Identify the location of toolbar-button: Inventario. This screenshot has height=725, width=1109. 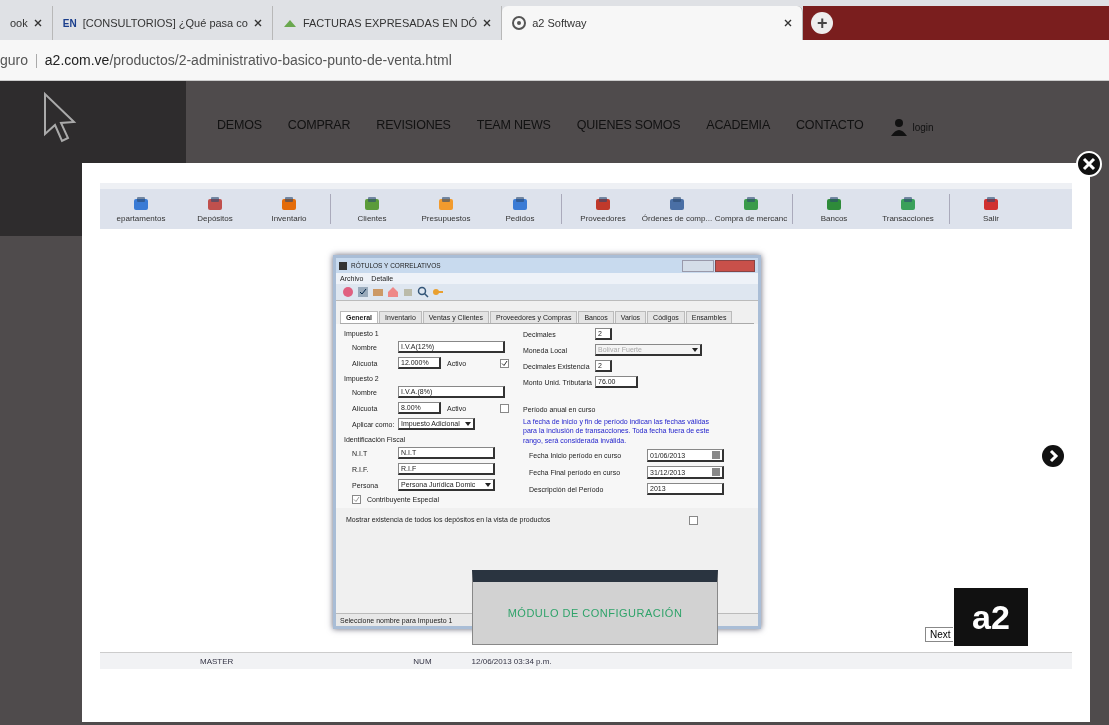
(289, 209).